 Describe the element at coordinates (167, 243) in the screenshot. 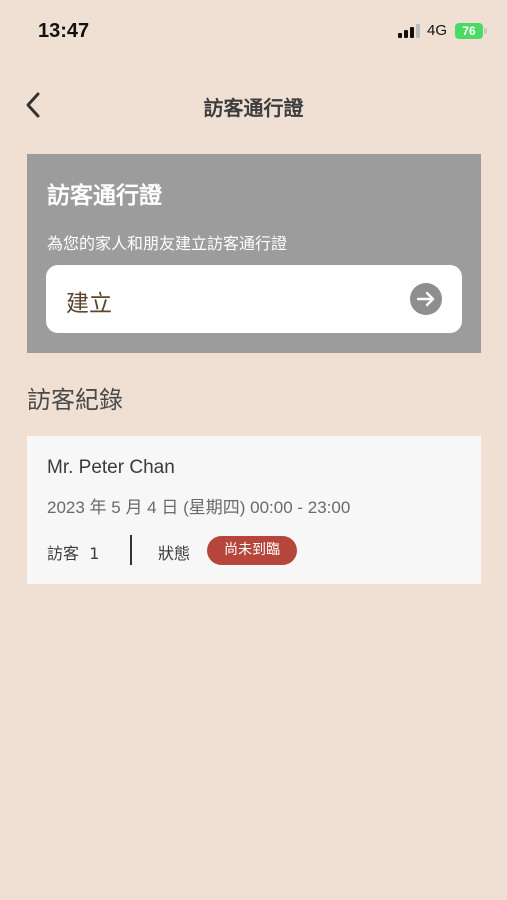

I see `card-subtitle: 為您的家人和朋友建立訪客通行證` at that location.